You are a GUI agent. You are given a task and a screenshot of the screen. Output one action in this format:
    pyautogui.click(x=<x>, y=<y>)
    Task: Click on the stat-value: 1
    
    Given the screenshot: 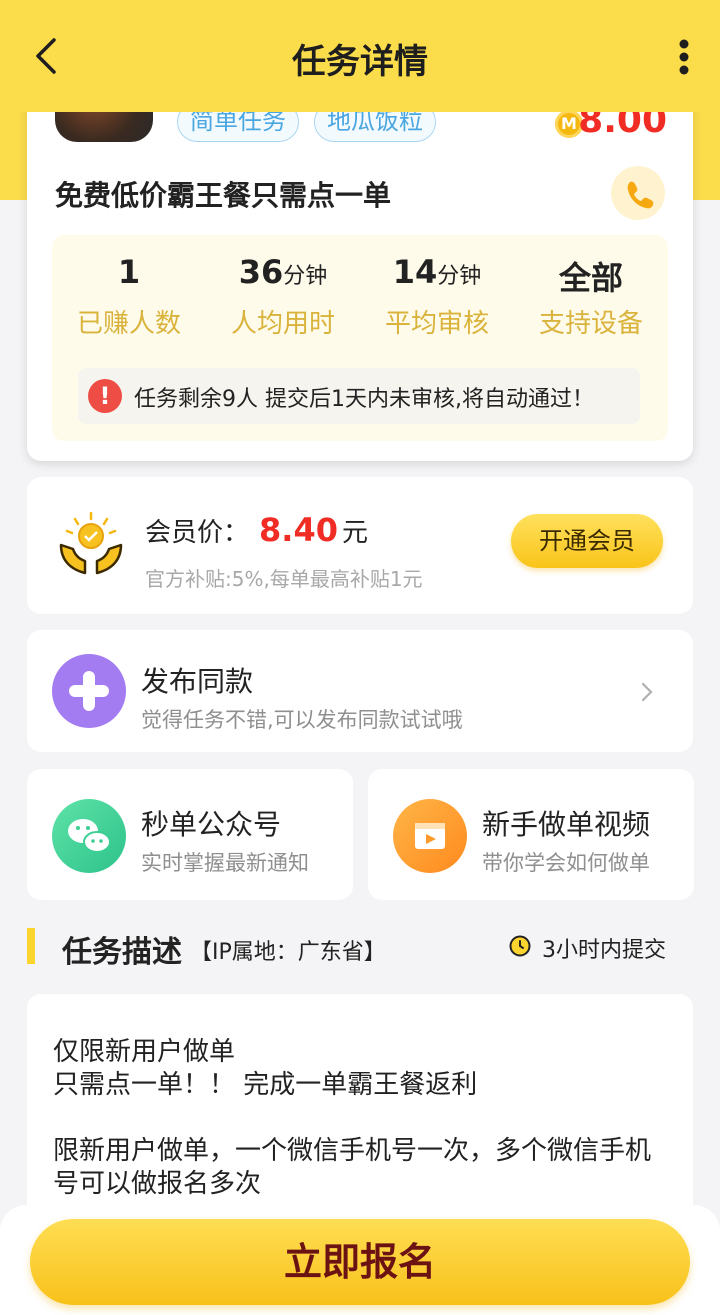 What is the action you would take?
    pyautogui.click(x=129, y=272)
    